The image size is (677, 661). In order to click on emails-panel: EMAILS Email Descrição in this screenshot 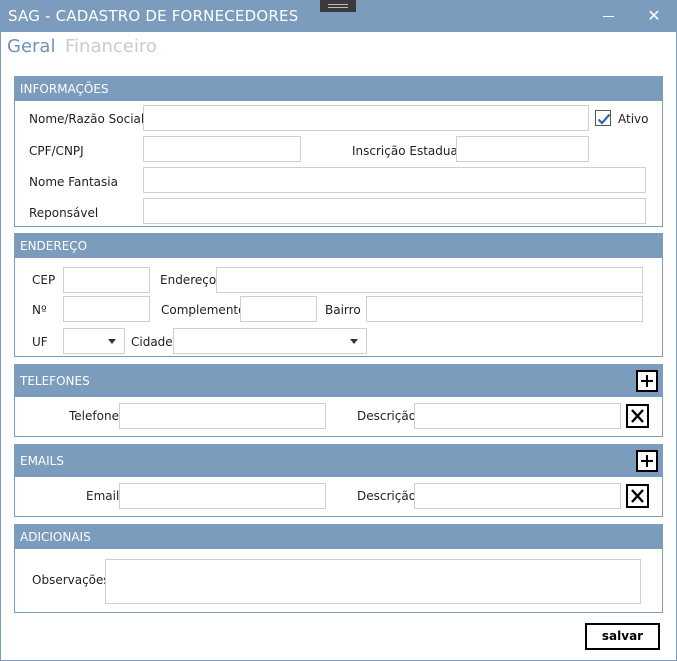, I will do `click(338, 480)`.